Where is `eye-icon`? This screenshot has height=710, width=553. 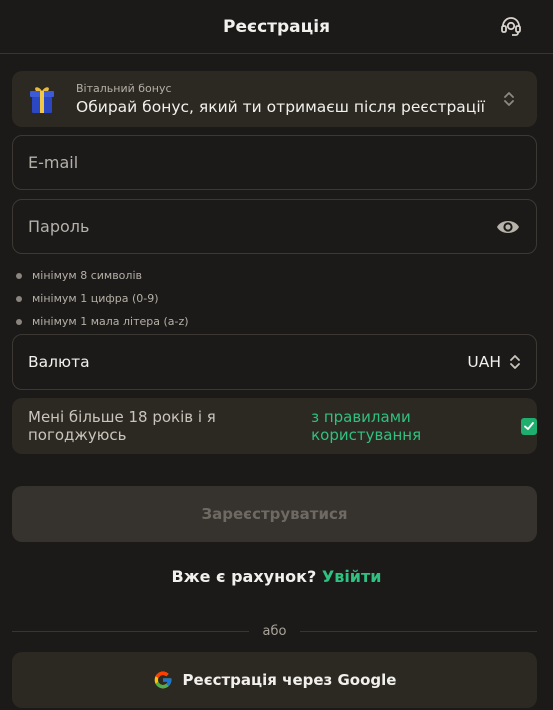
eye-icon is located at coordinates (508, 227).